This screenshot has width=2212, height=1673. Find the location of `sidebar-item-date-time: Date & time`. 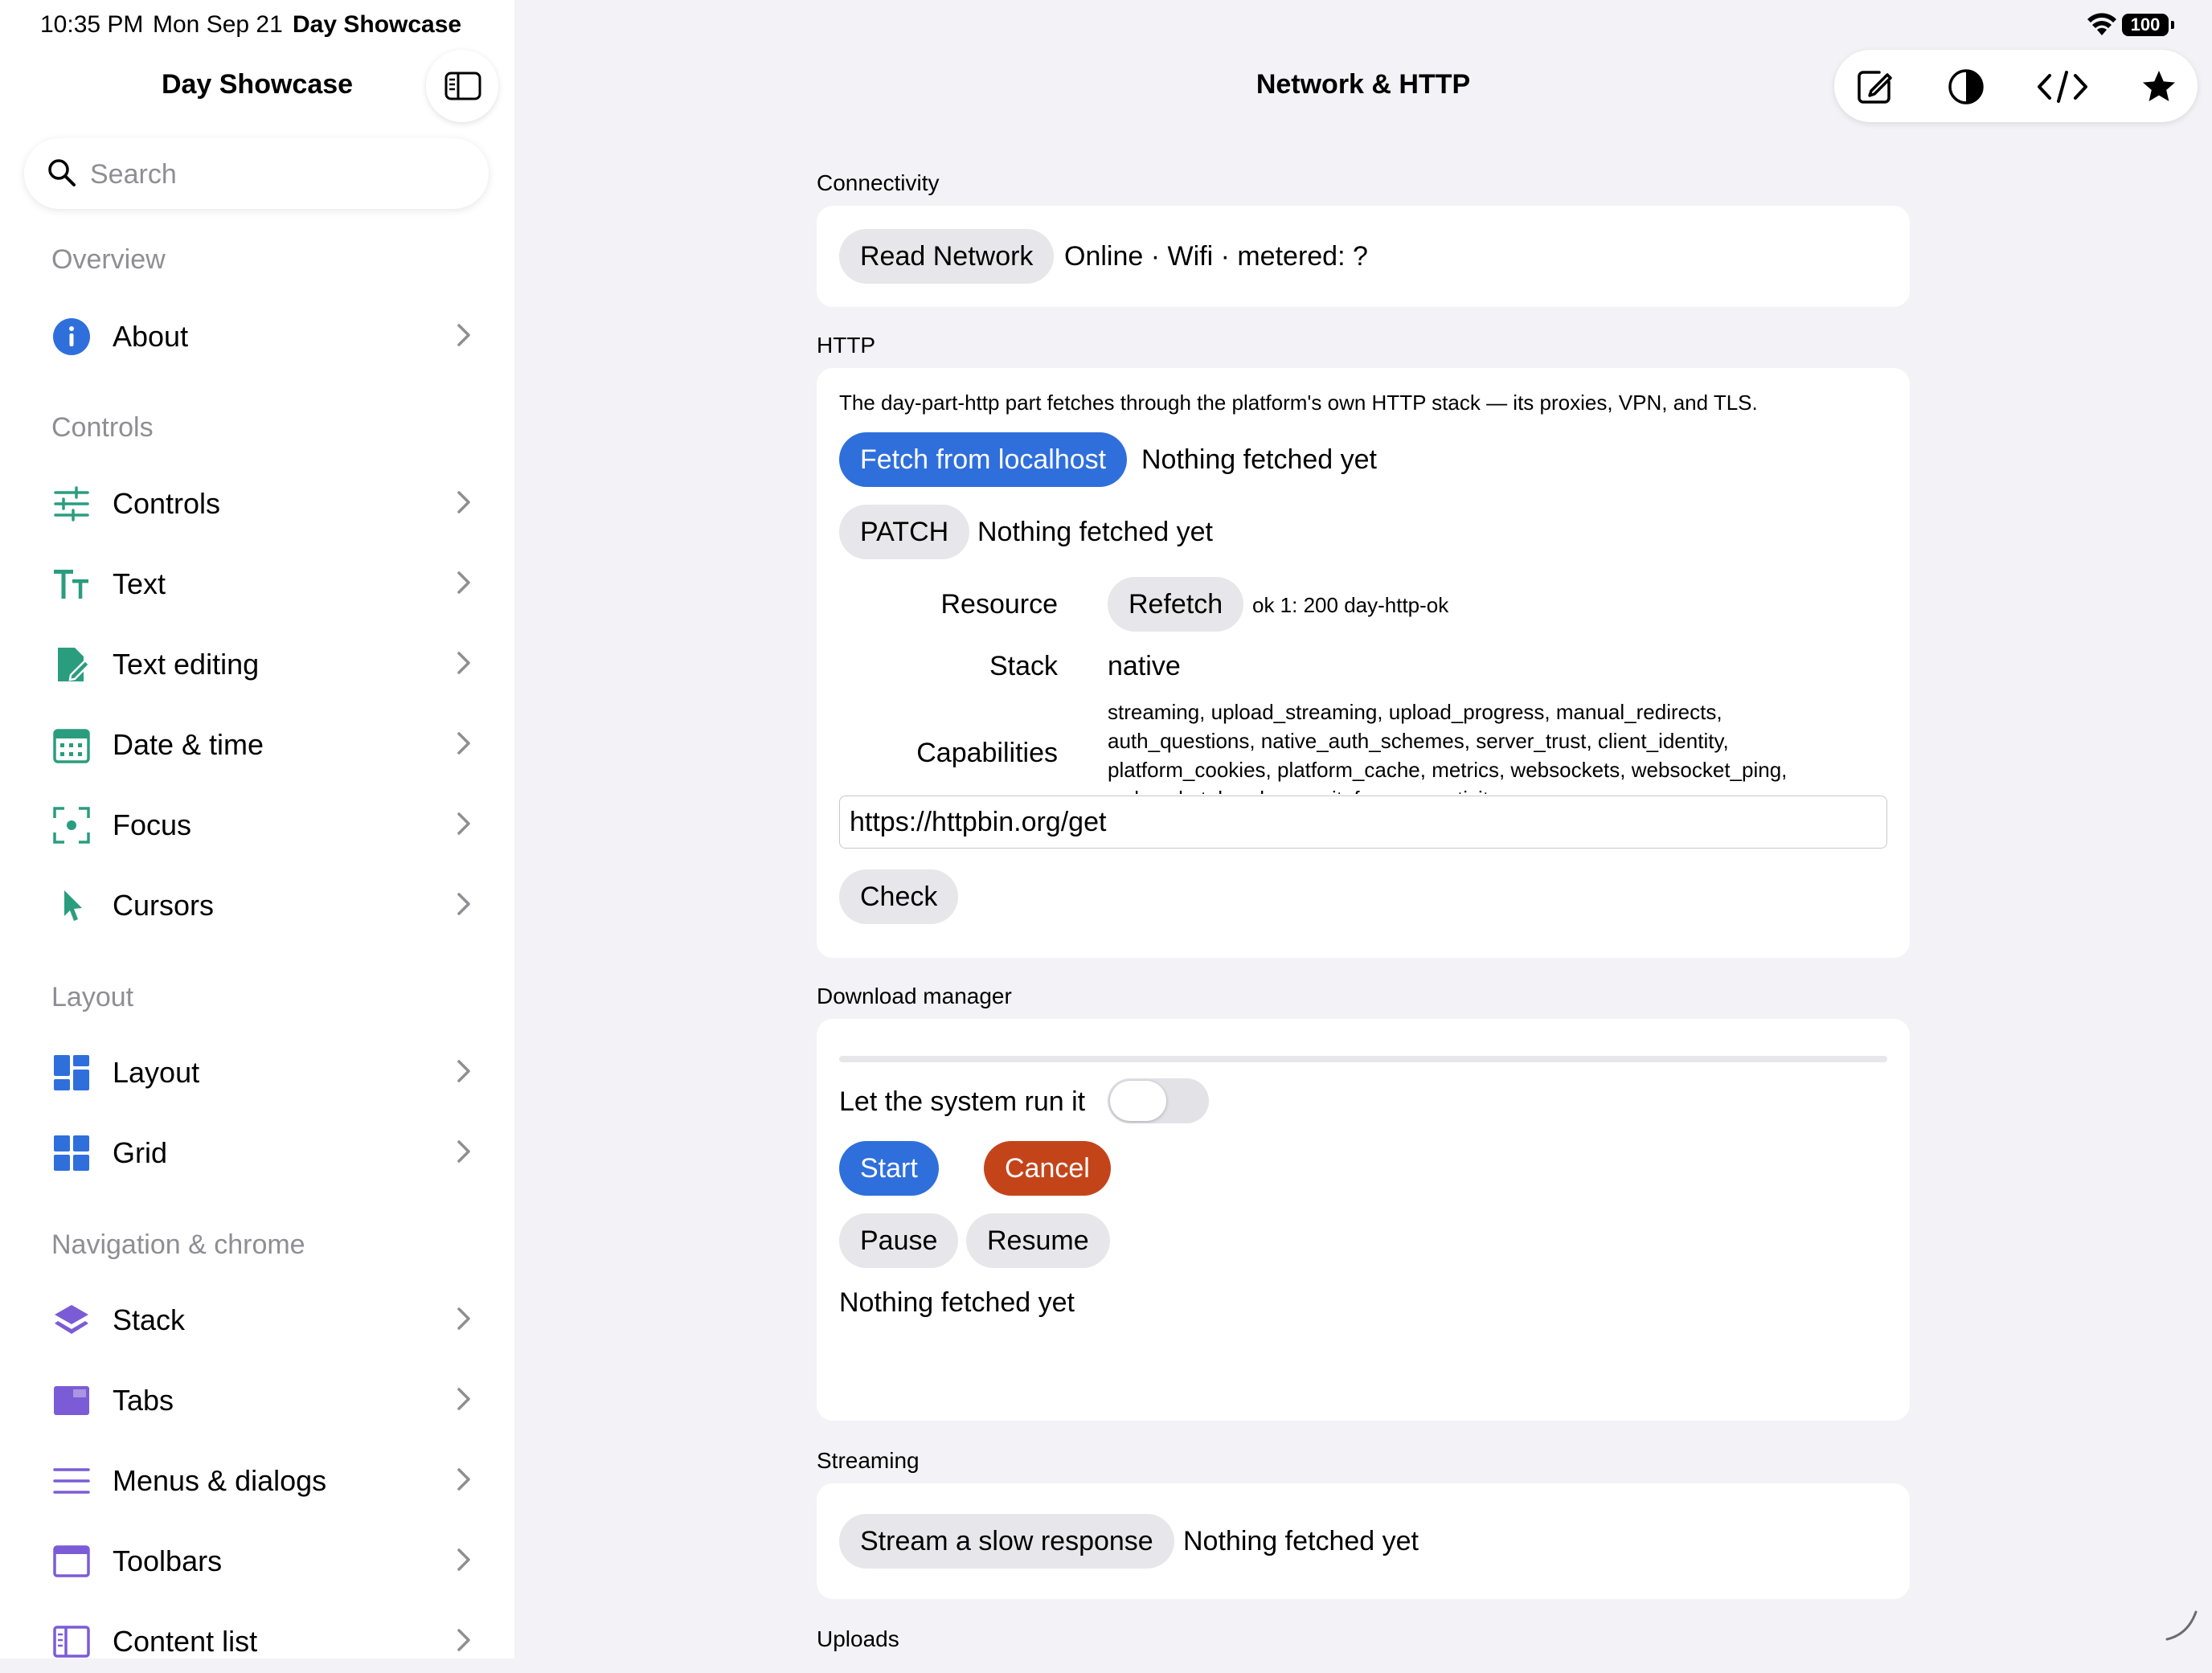

sidebar-item-date-time: Date & time is located at coordinates (257, 744).